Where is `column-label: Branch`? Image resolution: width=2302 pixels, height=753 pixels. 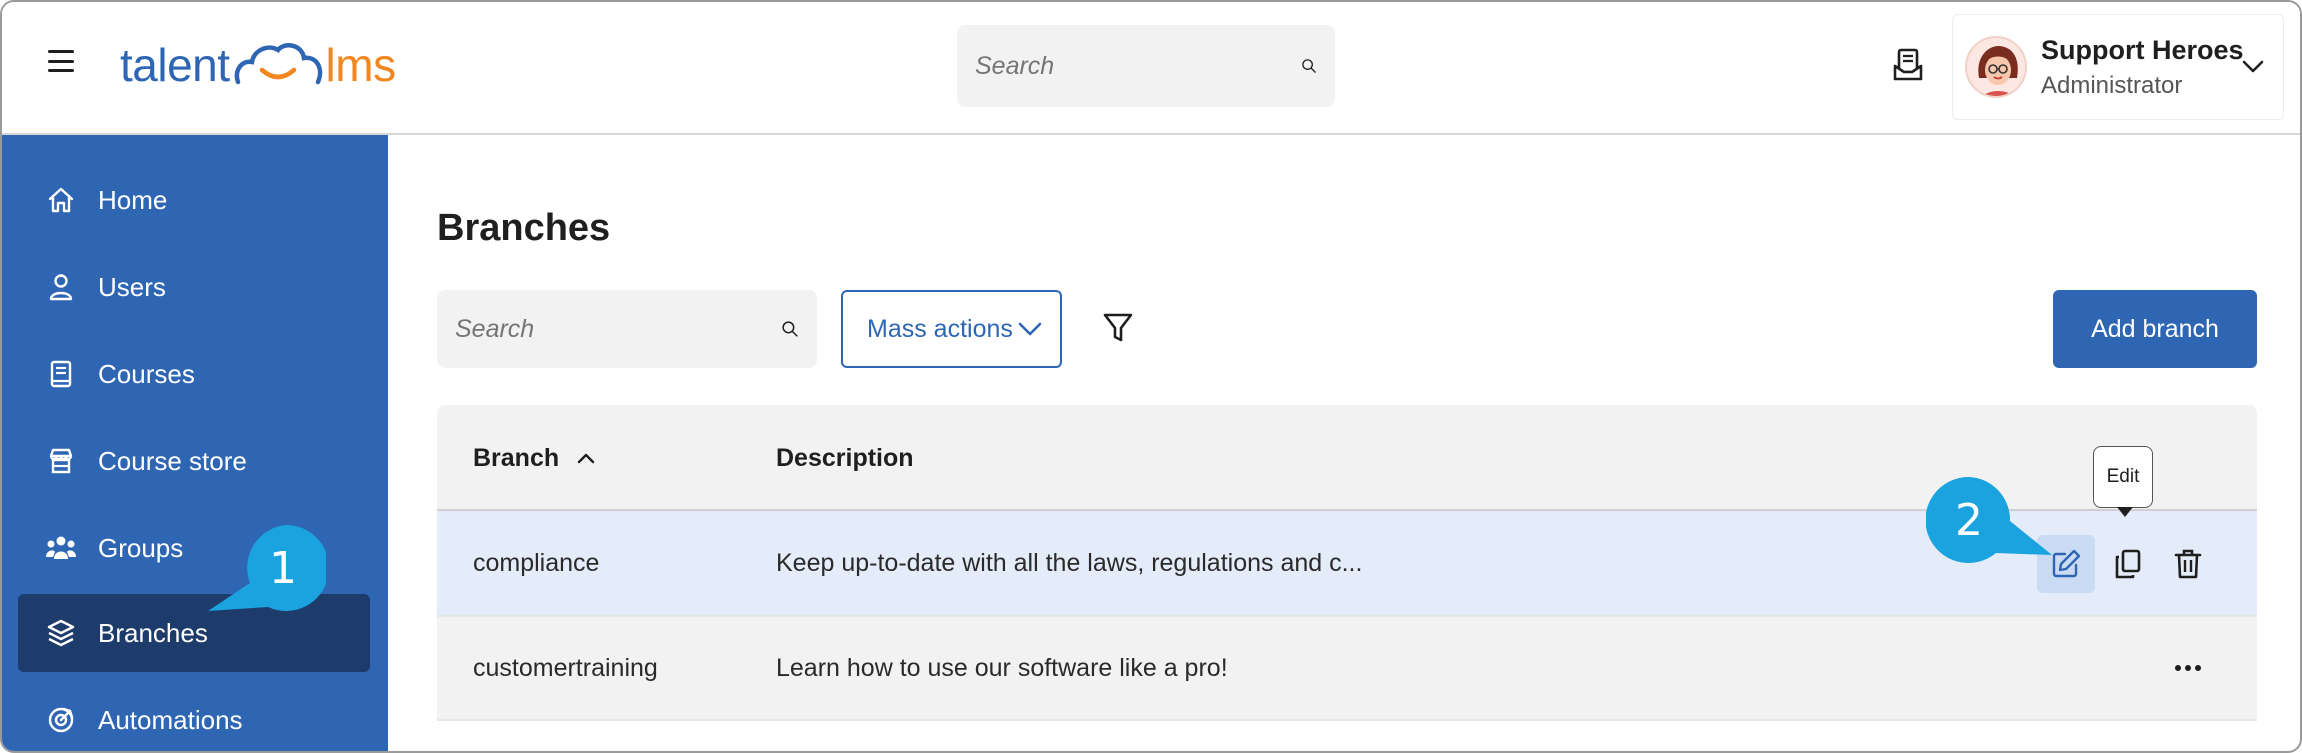 column-label: Branch is located at coordinates (516, 457).